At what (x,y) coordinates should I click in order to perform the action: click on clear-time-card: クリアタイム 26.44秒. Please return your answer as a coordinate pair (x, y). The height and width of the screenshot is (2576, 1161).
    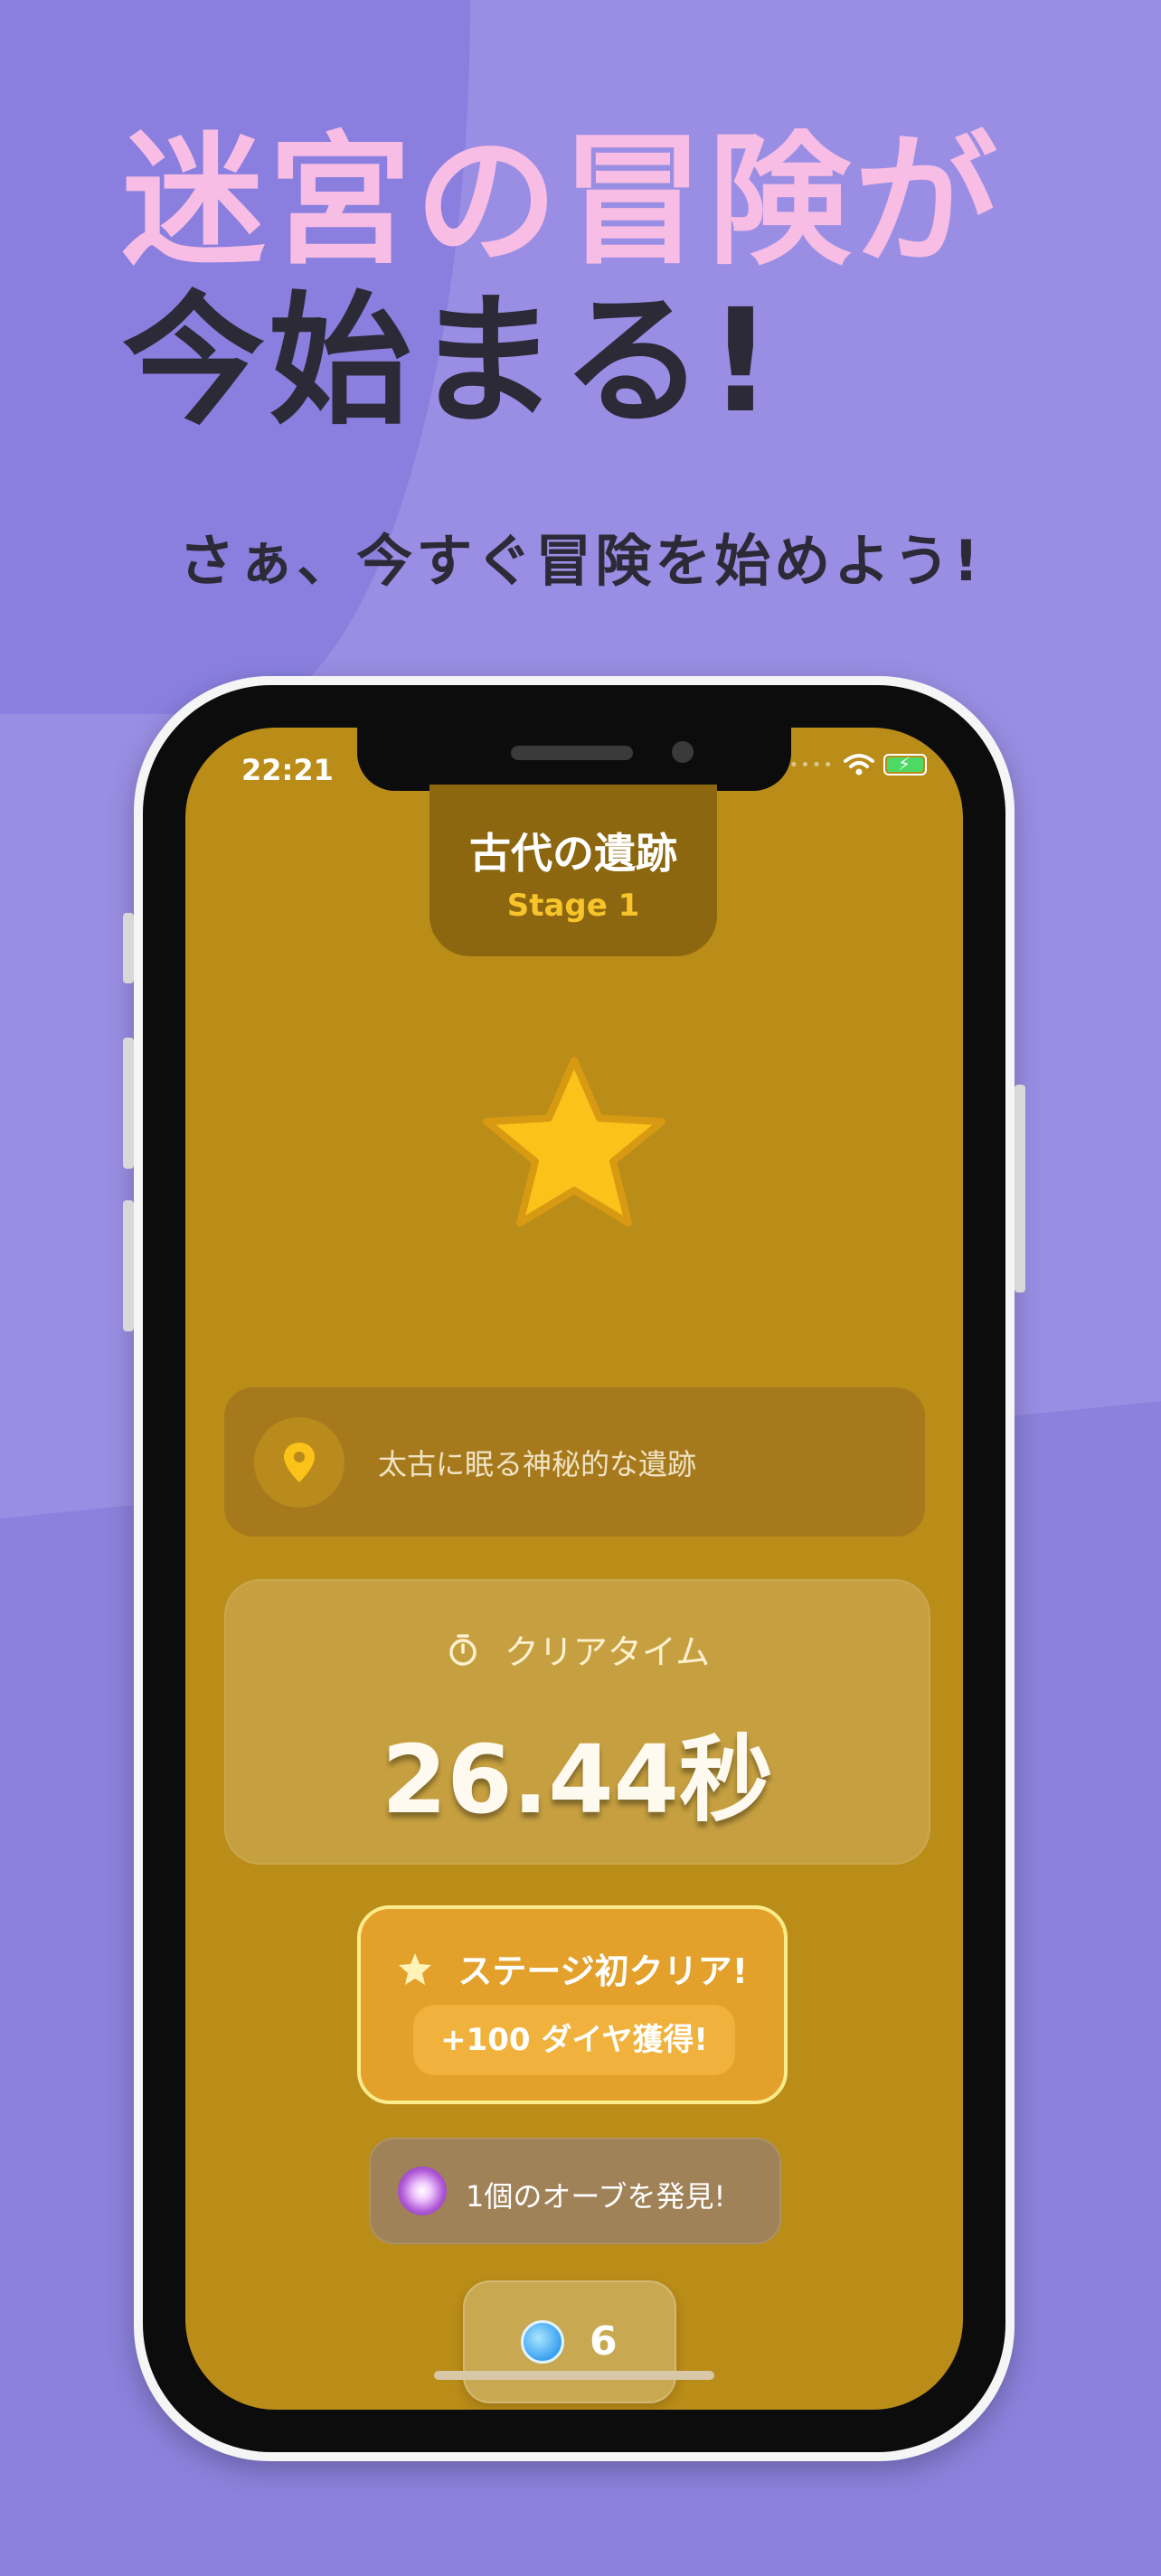
    Looking at the image, I should click on (577, 1722).